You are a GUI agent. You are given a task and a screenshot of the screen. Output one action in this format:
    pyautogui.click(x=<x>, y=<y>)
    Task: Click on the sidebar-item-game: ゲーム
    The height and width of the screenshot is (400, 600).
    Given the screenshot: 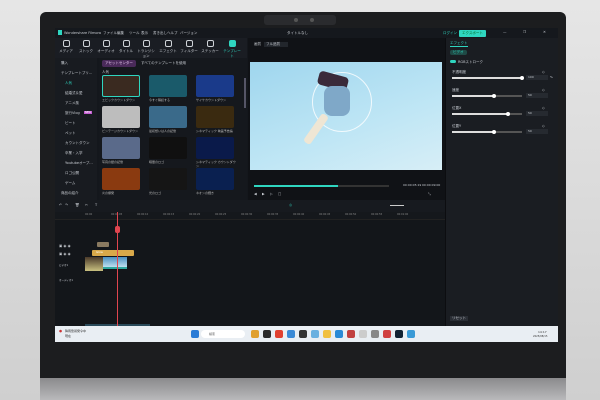 What is the action you would take?
    pyautogui.click(x=70, y=183)
    